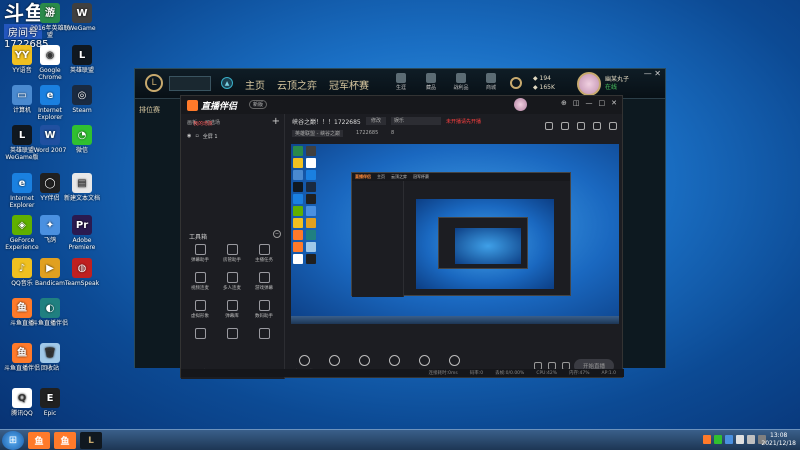 The image size is (800, 450). I want to click on toolbox-item: 视频连麦, so click(200, 281).